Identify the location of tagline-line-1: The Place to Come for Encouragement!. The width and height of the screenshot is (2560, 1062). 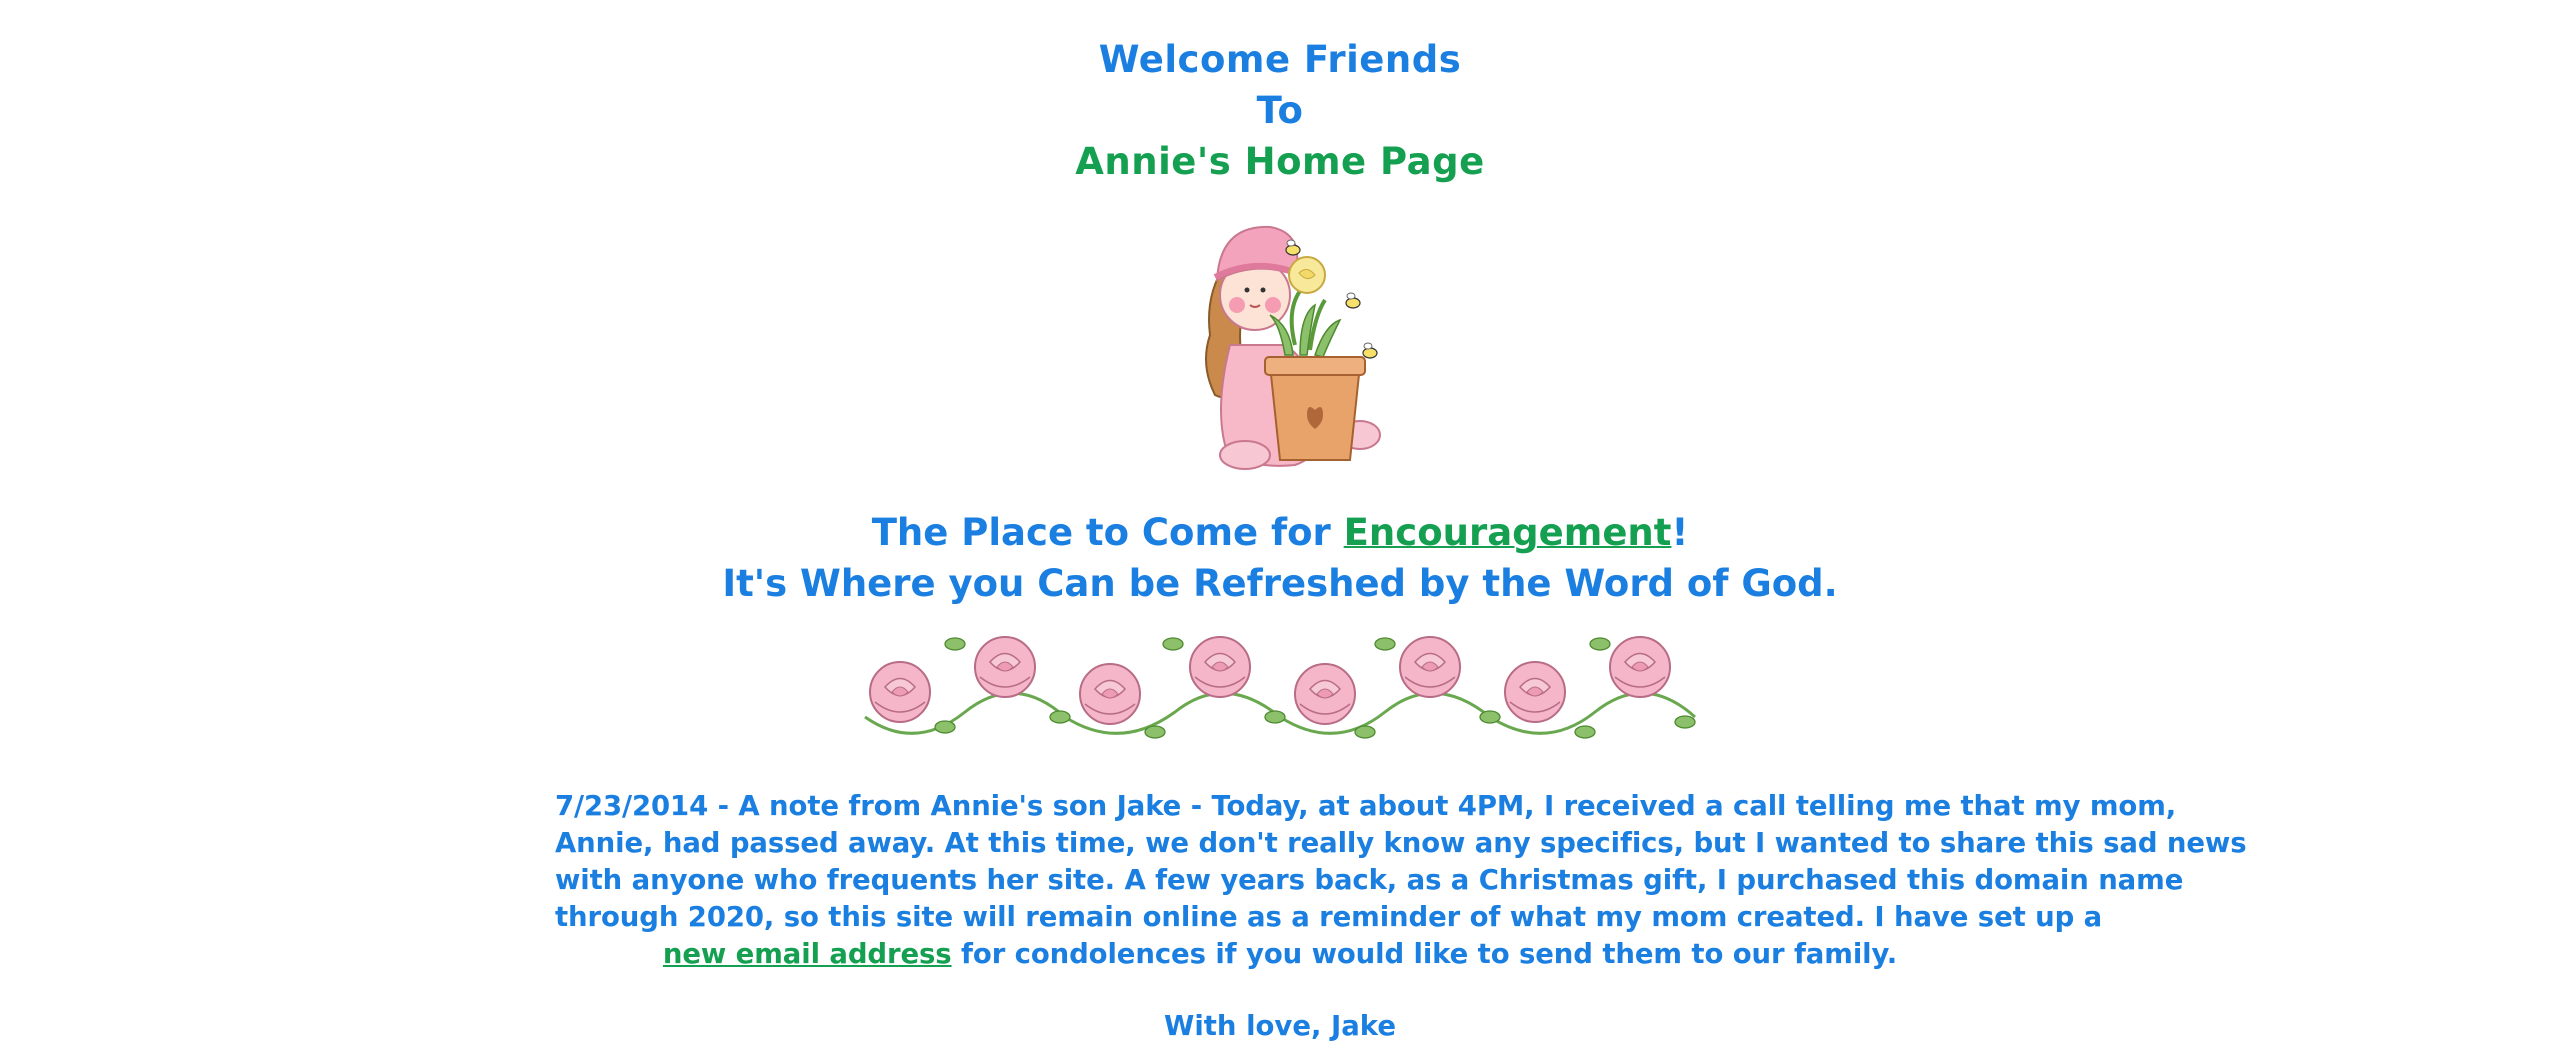
(1280, 533).